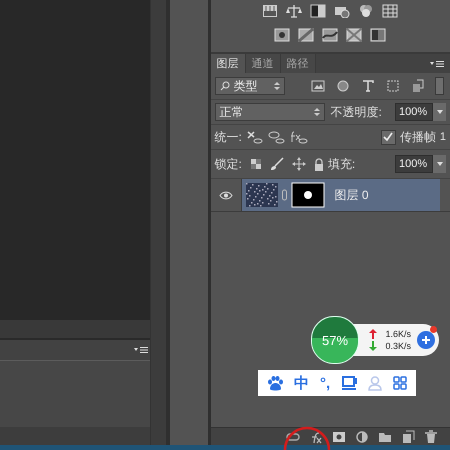 Image resolution: width=450 pixels, height=450 pixels. Describe the element at coordinates (399, 383) in the screenshot. I see `grid-menu-icon` at that location.